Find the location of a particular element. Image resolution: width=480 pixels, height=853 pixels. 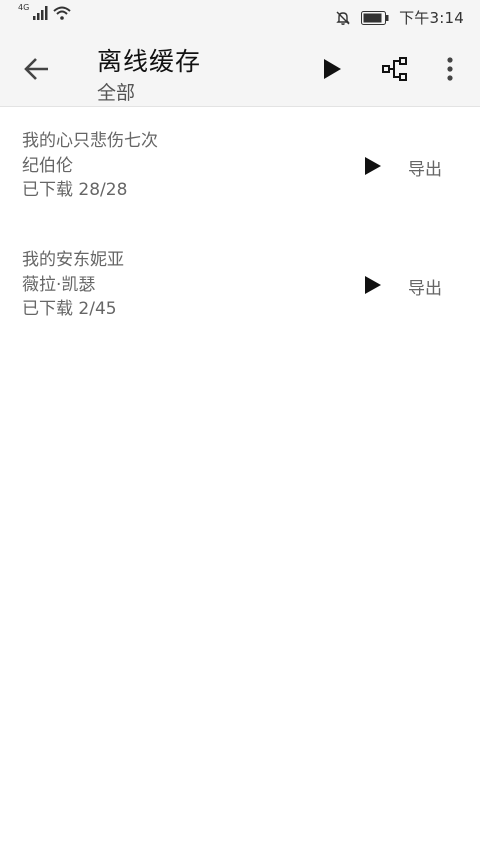

item-progress: 已下载 2/45 is located at coordinates (69, 309).